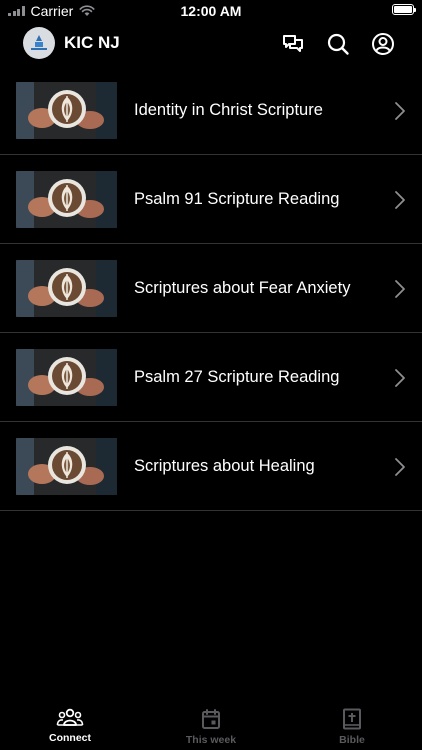 This screenshot has width=422, height=750. Describe the element at coordinates (70, 738) in the screenshot. I see `tab-label-connect: Connect` at that location.